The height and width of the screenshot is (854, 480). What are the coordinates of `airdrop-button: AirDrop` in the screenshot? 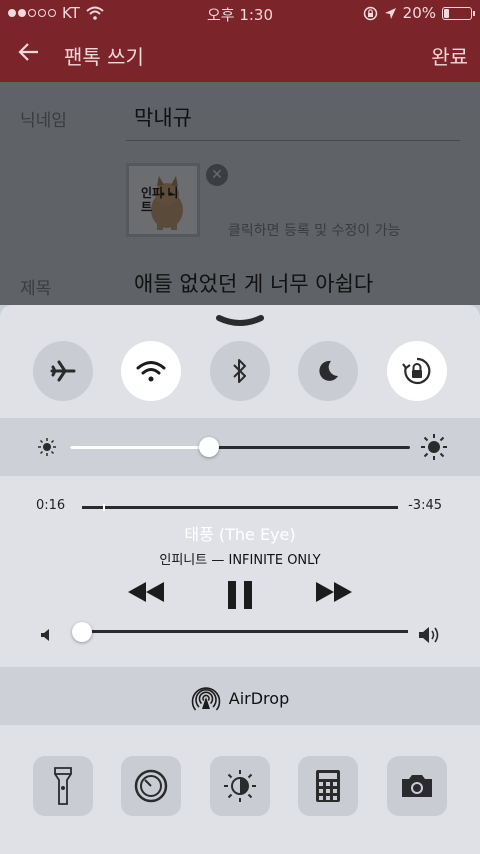 It's located at (240, 696).